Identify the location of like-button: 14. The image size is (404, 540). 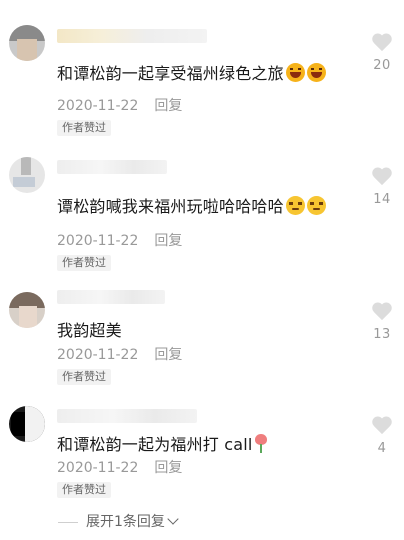
(382, 187).